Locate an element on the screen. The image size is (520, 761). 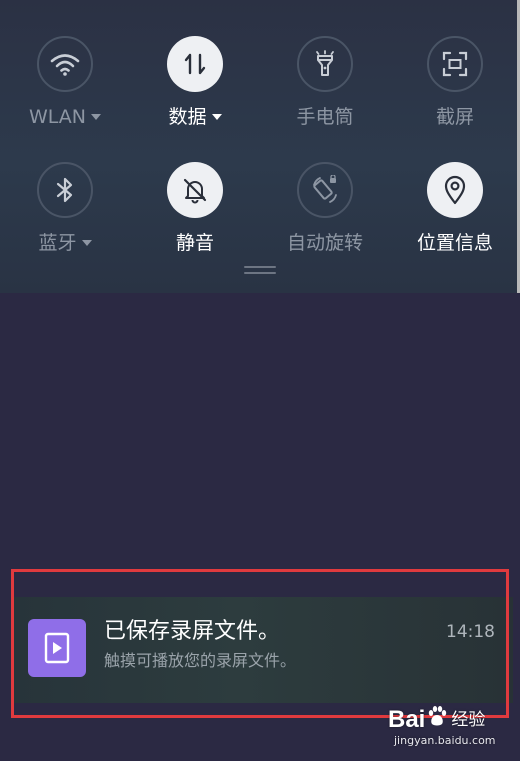
tile-wlan-label: WLAN is located at coordinates (65, 117).